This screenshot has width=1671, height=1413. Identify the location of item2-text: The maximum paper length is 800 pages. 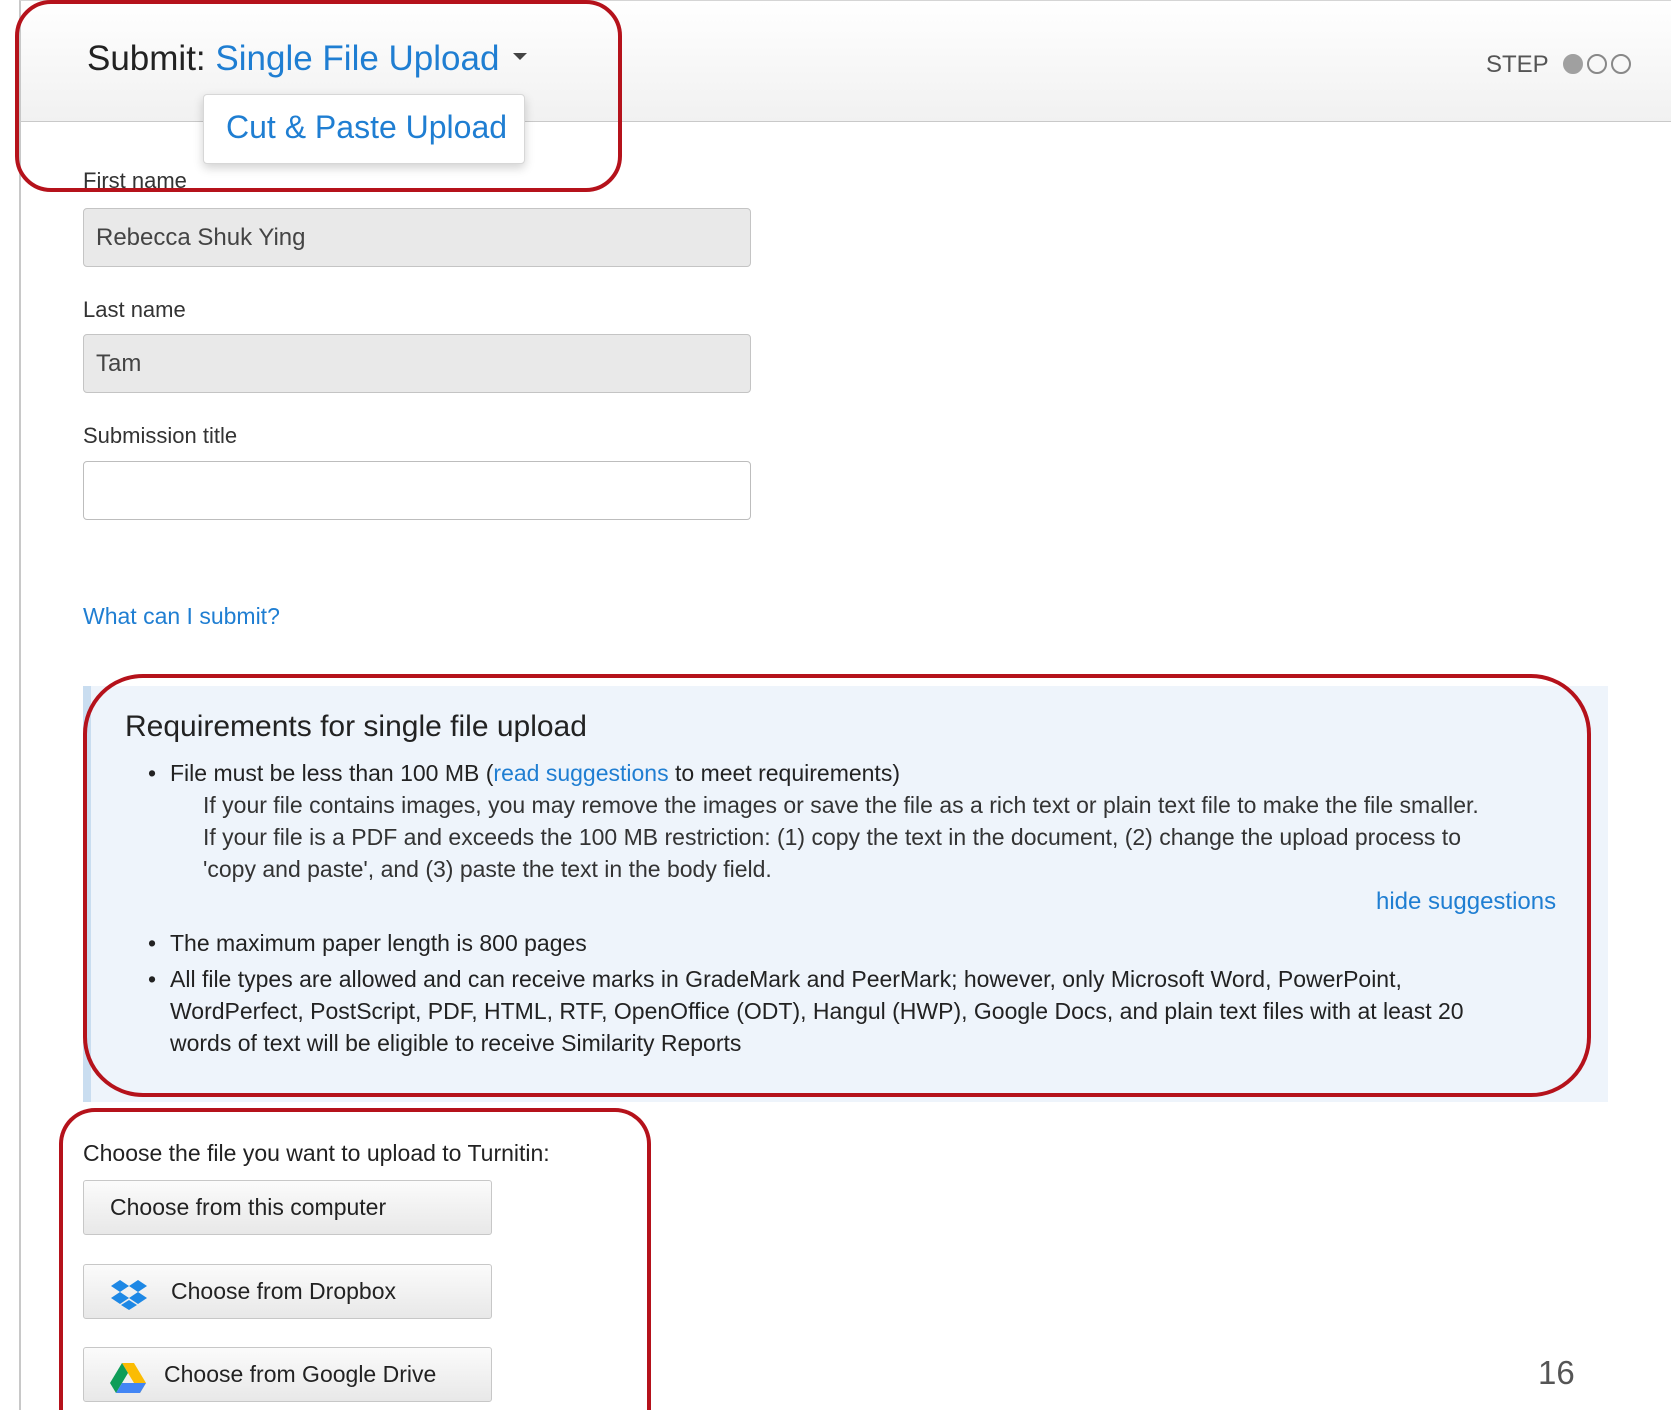
(378, 943).